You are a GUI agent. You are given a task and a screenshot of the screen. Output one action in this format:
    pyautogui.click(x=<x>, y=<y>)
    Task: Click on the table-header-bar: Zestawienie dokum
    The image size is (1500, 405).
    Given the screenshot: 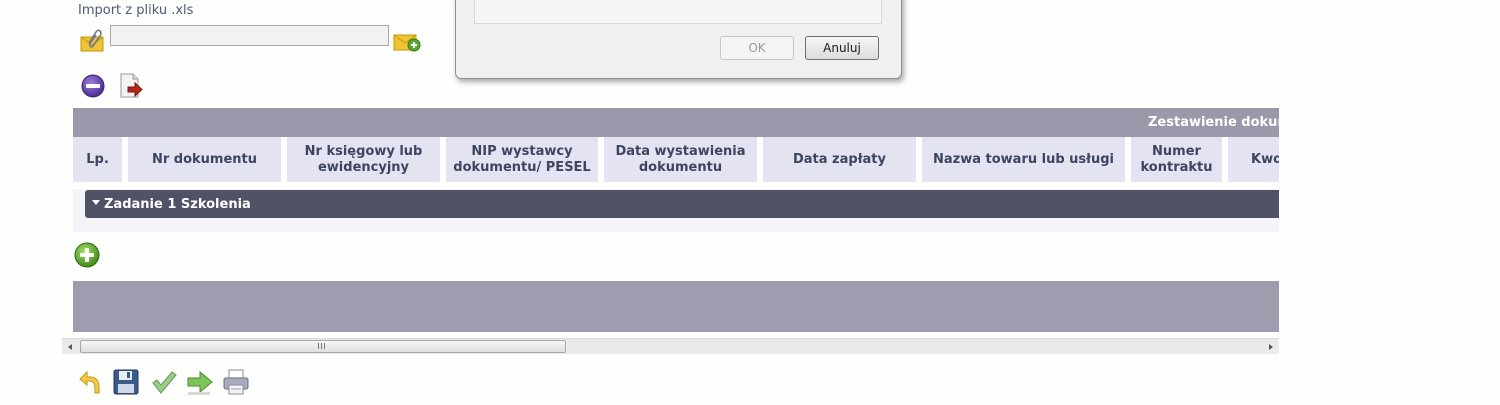 What is the action you would take?
    pyautogui.click(x=676, y=122)
    